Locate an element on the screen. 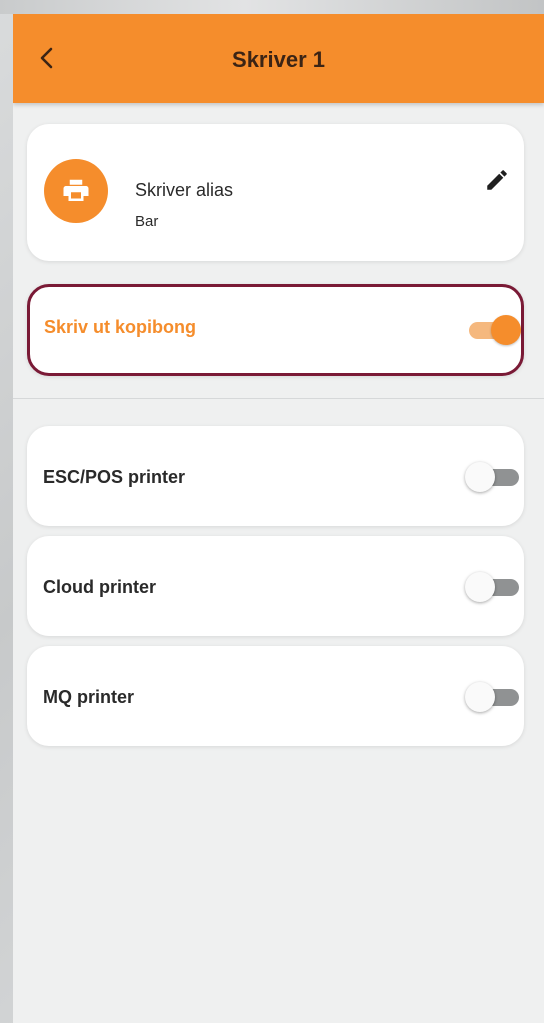 This screenshot has height=1023, width=544. page-title: Skriver 1 is located at coordinates (278, 59).